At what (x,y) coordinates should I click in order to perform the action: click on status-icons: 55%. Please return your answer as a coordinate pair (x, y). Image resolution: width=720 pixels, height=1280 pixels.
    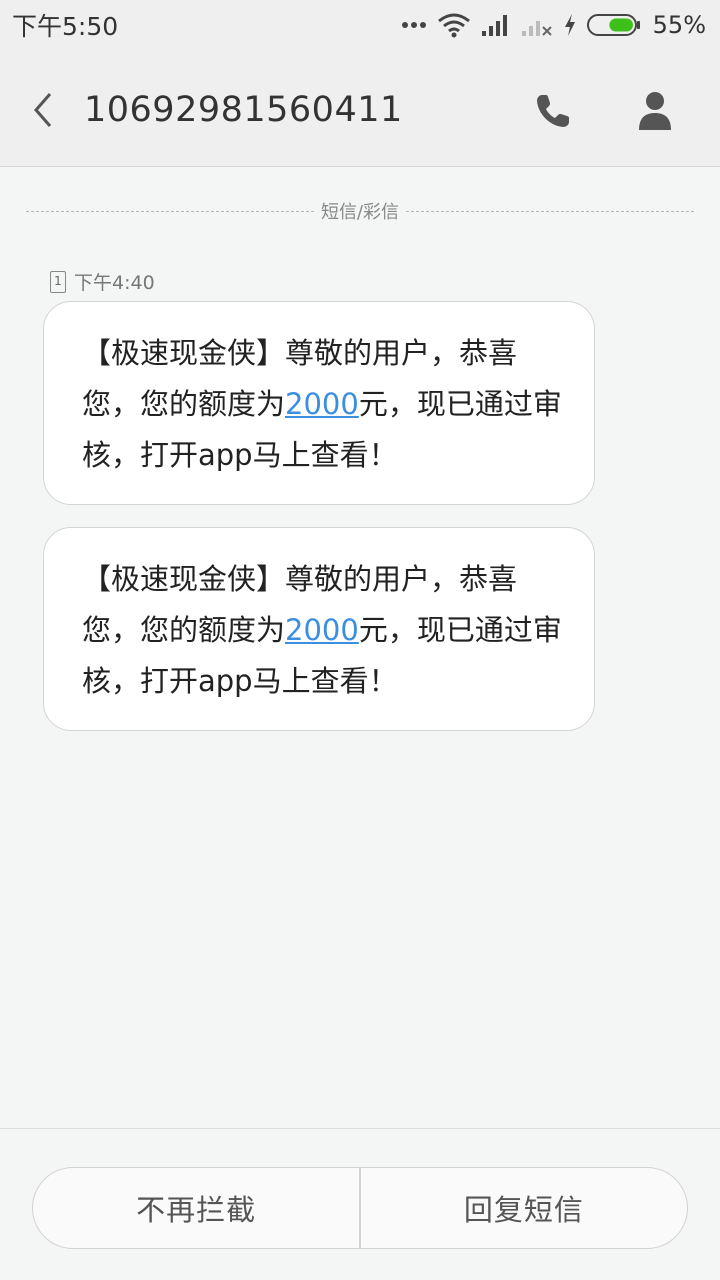
    Looking at the image, I should click on (553, 25).